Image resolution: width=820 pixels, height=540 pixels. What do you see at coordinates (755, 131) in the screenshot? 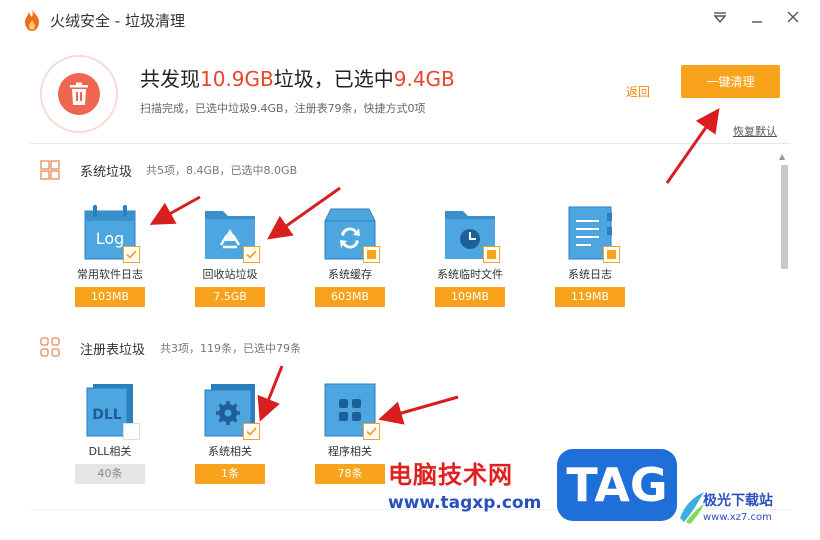
I see `restore-default-link: 恢复默认` at bounding box center [755, 131].